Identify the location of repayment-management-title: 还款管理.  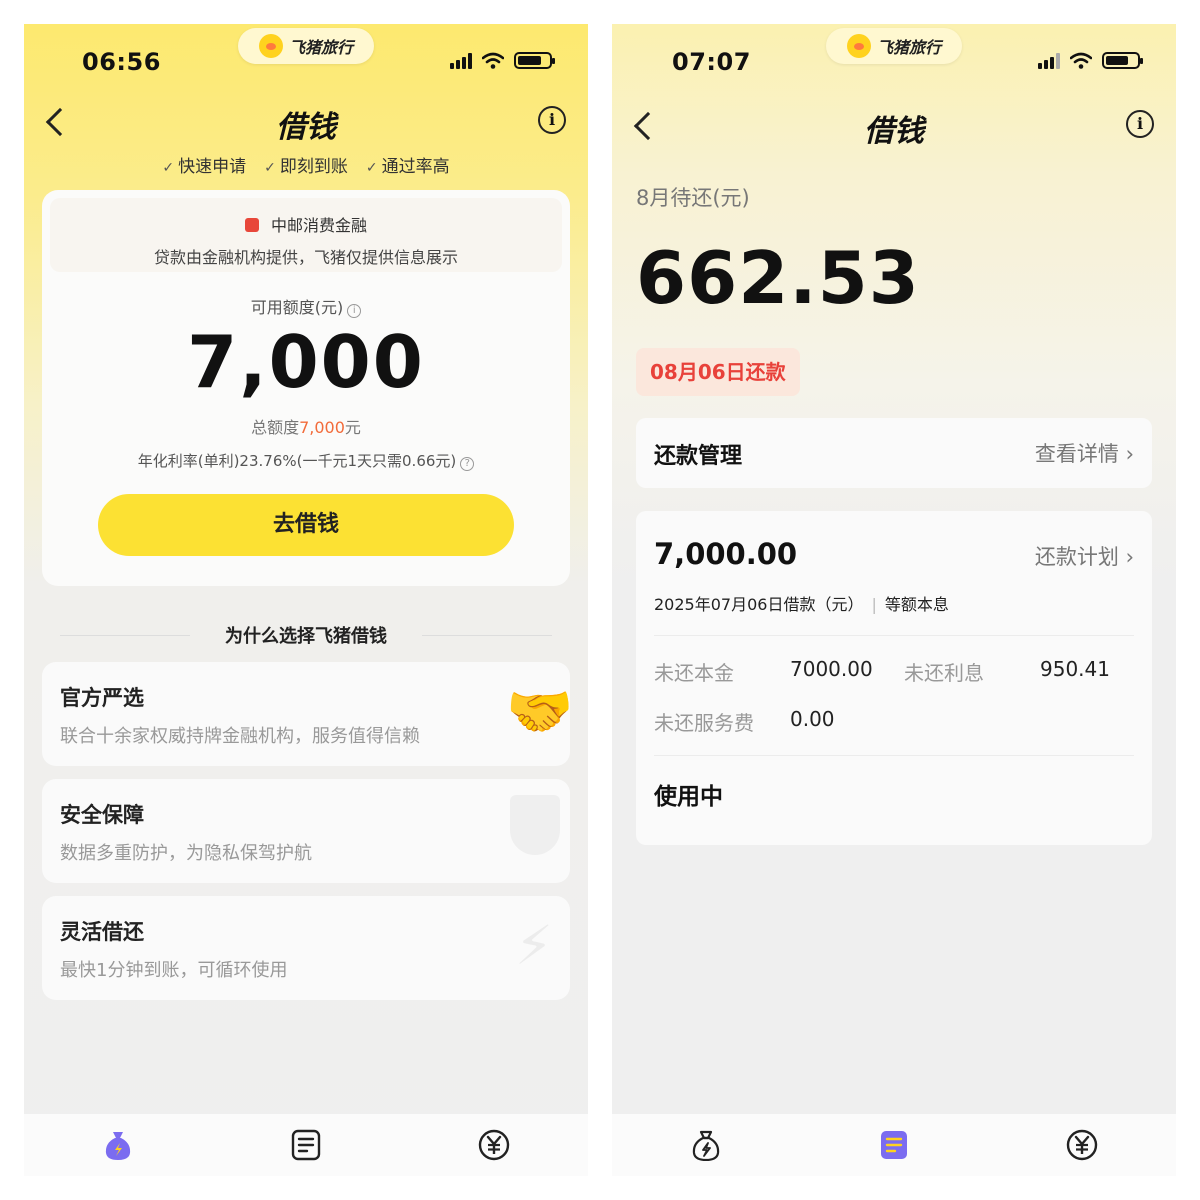
(698, 456).